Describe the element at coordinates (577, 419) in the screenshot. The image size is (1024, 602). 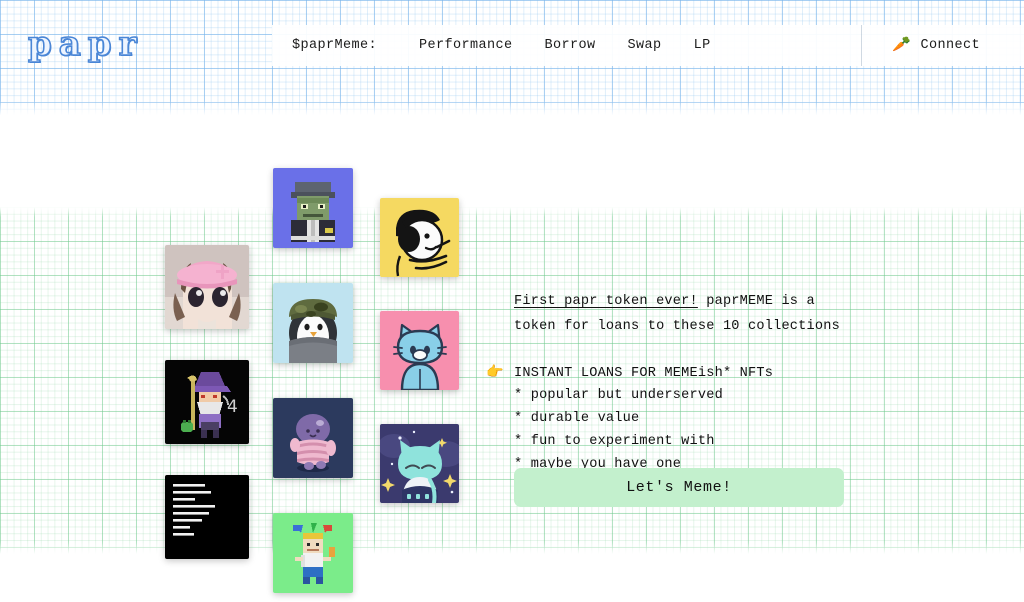
I see `bullet-item: * durable value` at that location.